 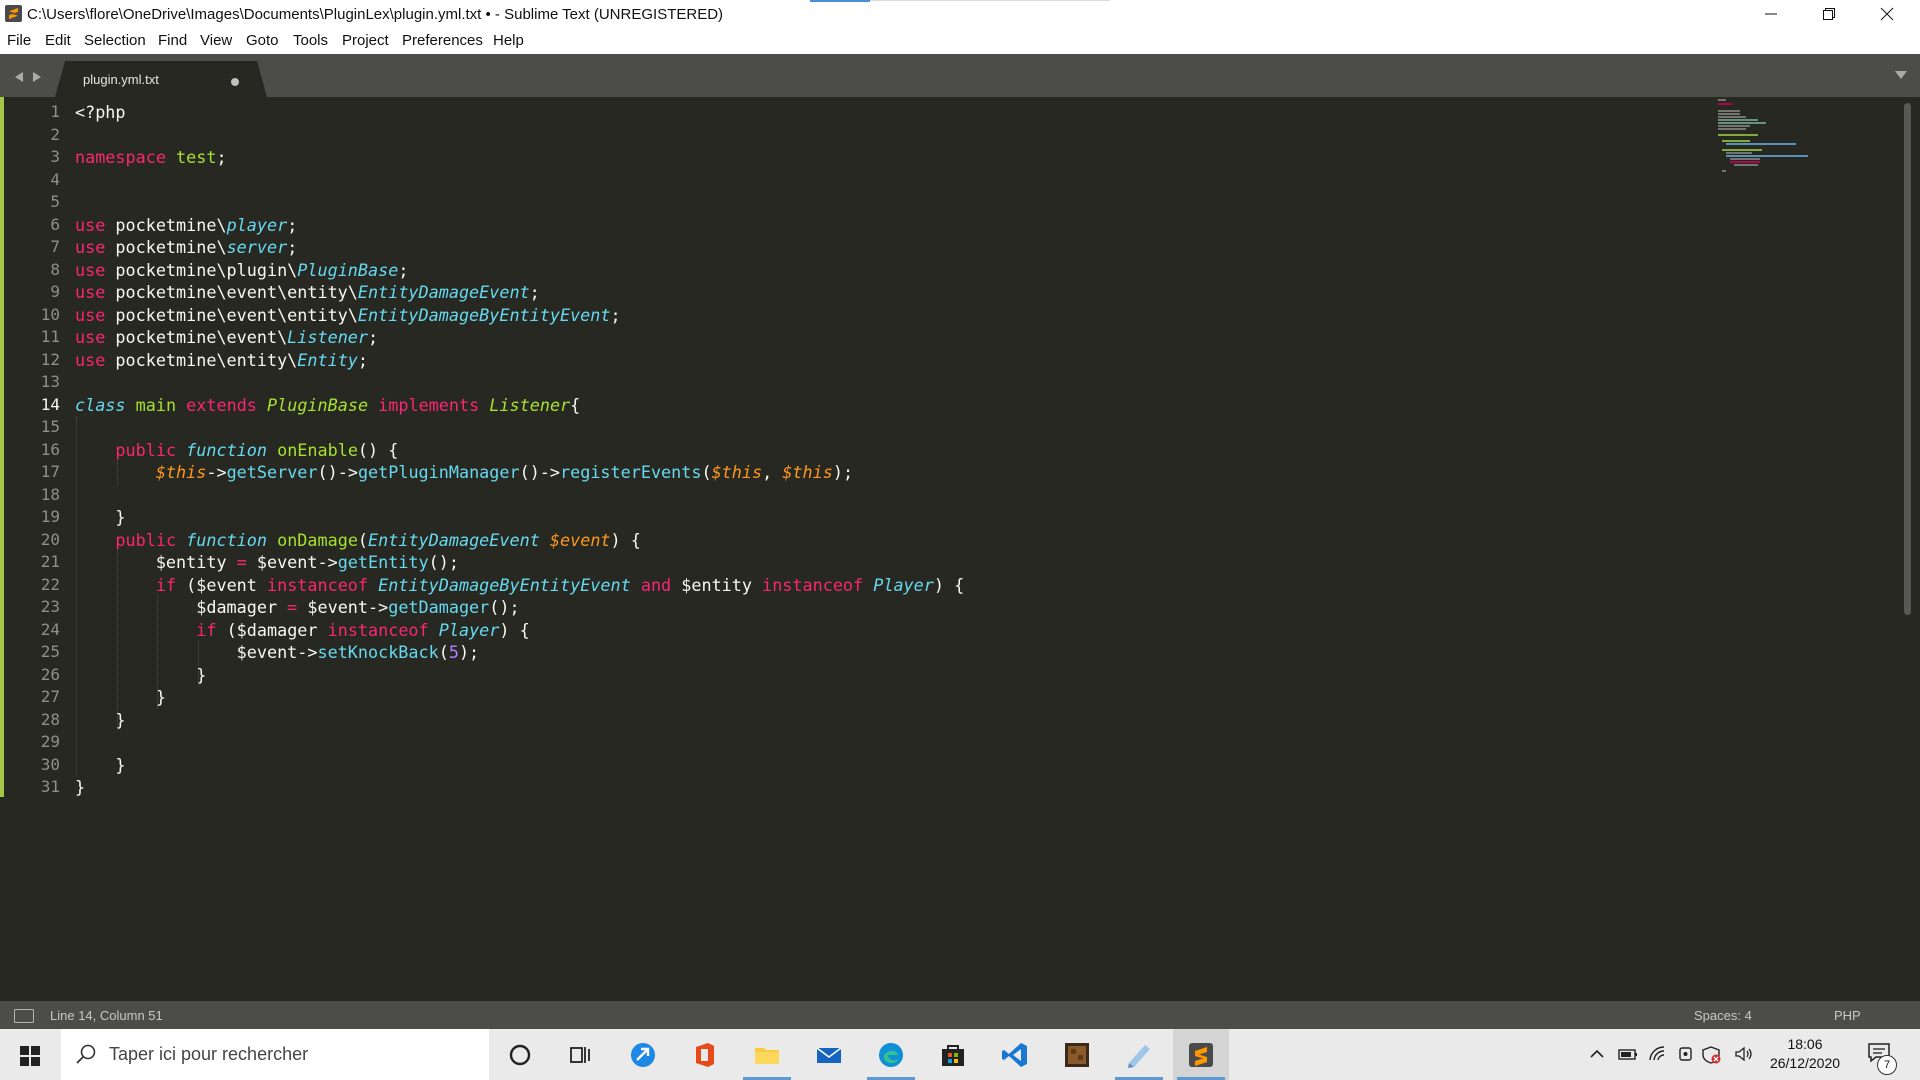 What do you see at coordinates (38, 360) in the screenshot?
I see `line-number: 12` at bounding box center [38, 360].